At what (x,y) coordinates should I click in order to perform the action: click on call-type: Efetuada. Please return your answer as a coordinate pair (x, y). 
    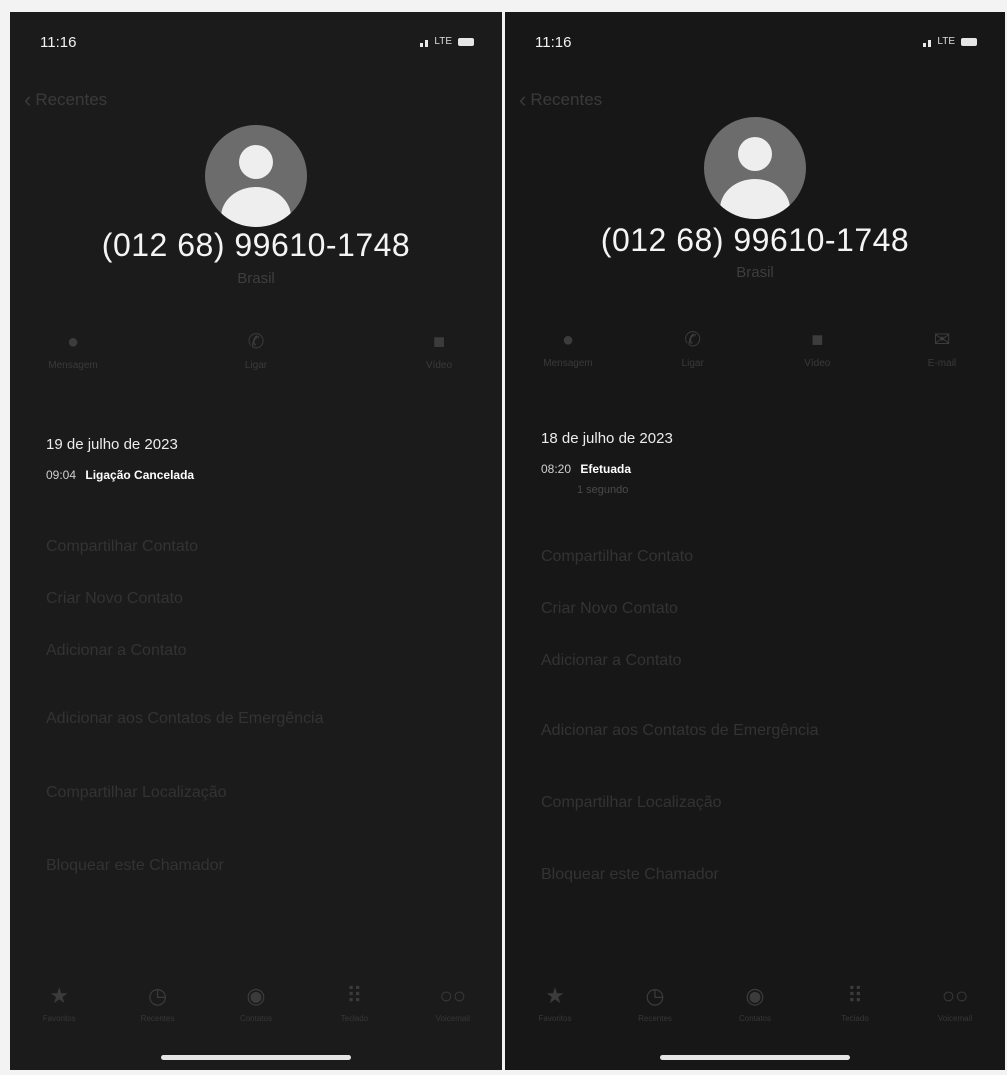
    Looking at the image, I should click on (606, 469).